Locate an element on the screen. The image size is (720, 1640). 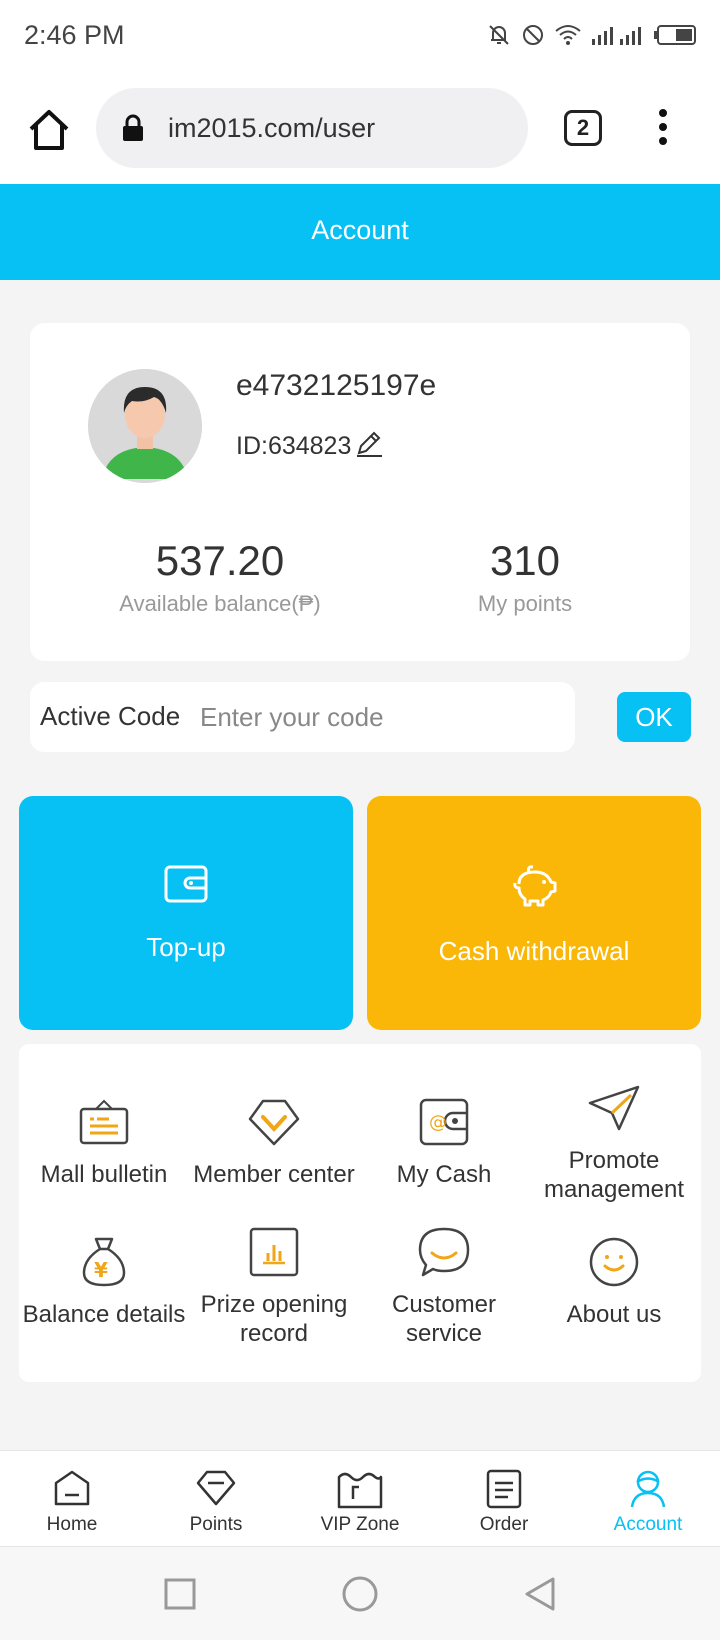
nav-item-vip-zone: VIP Zone is located at coordinates (360, 1499).